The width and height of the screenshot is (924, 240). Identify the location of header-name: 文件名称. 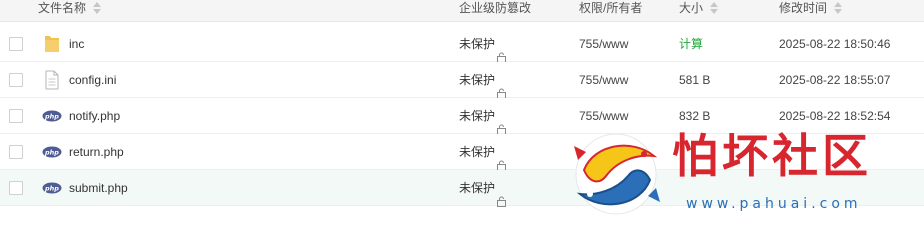
(70, 11).